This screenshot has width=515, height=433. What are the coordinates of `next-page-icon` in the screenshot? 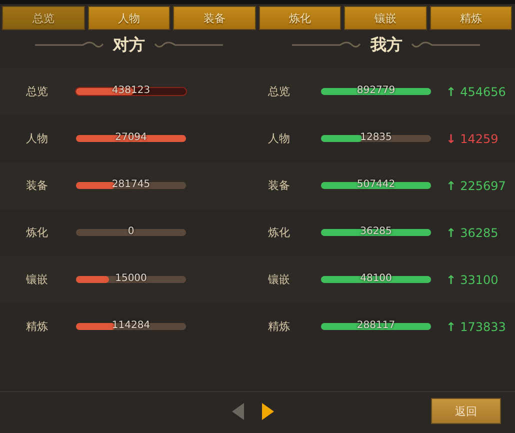 It's located at (268, 411).